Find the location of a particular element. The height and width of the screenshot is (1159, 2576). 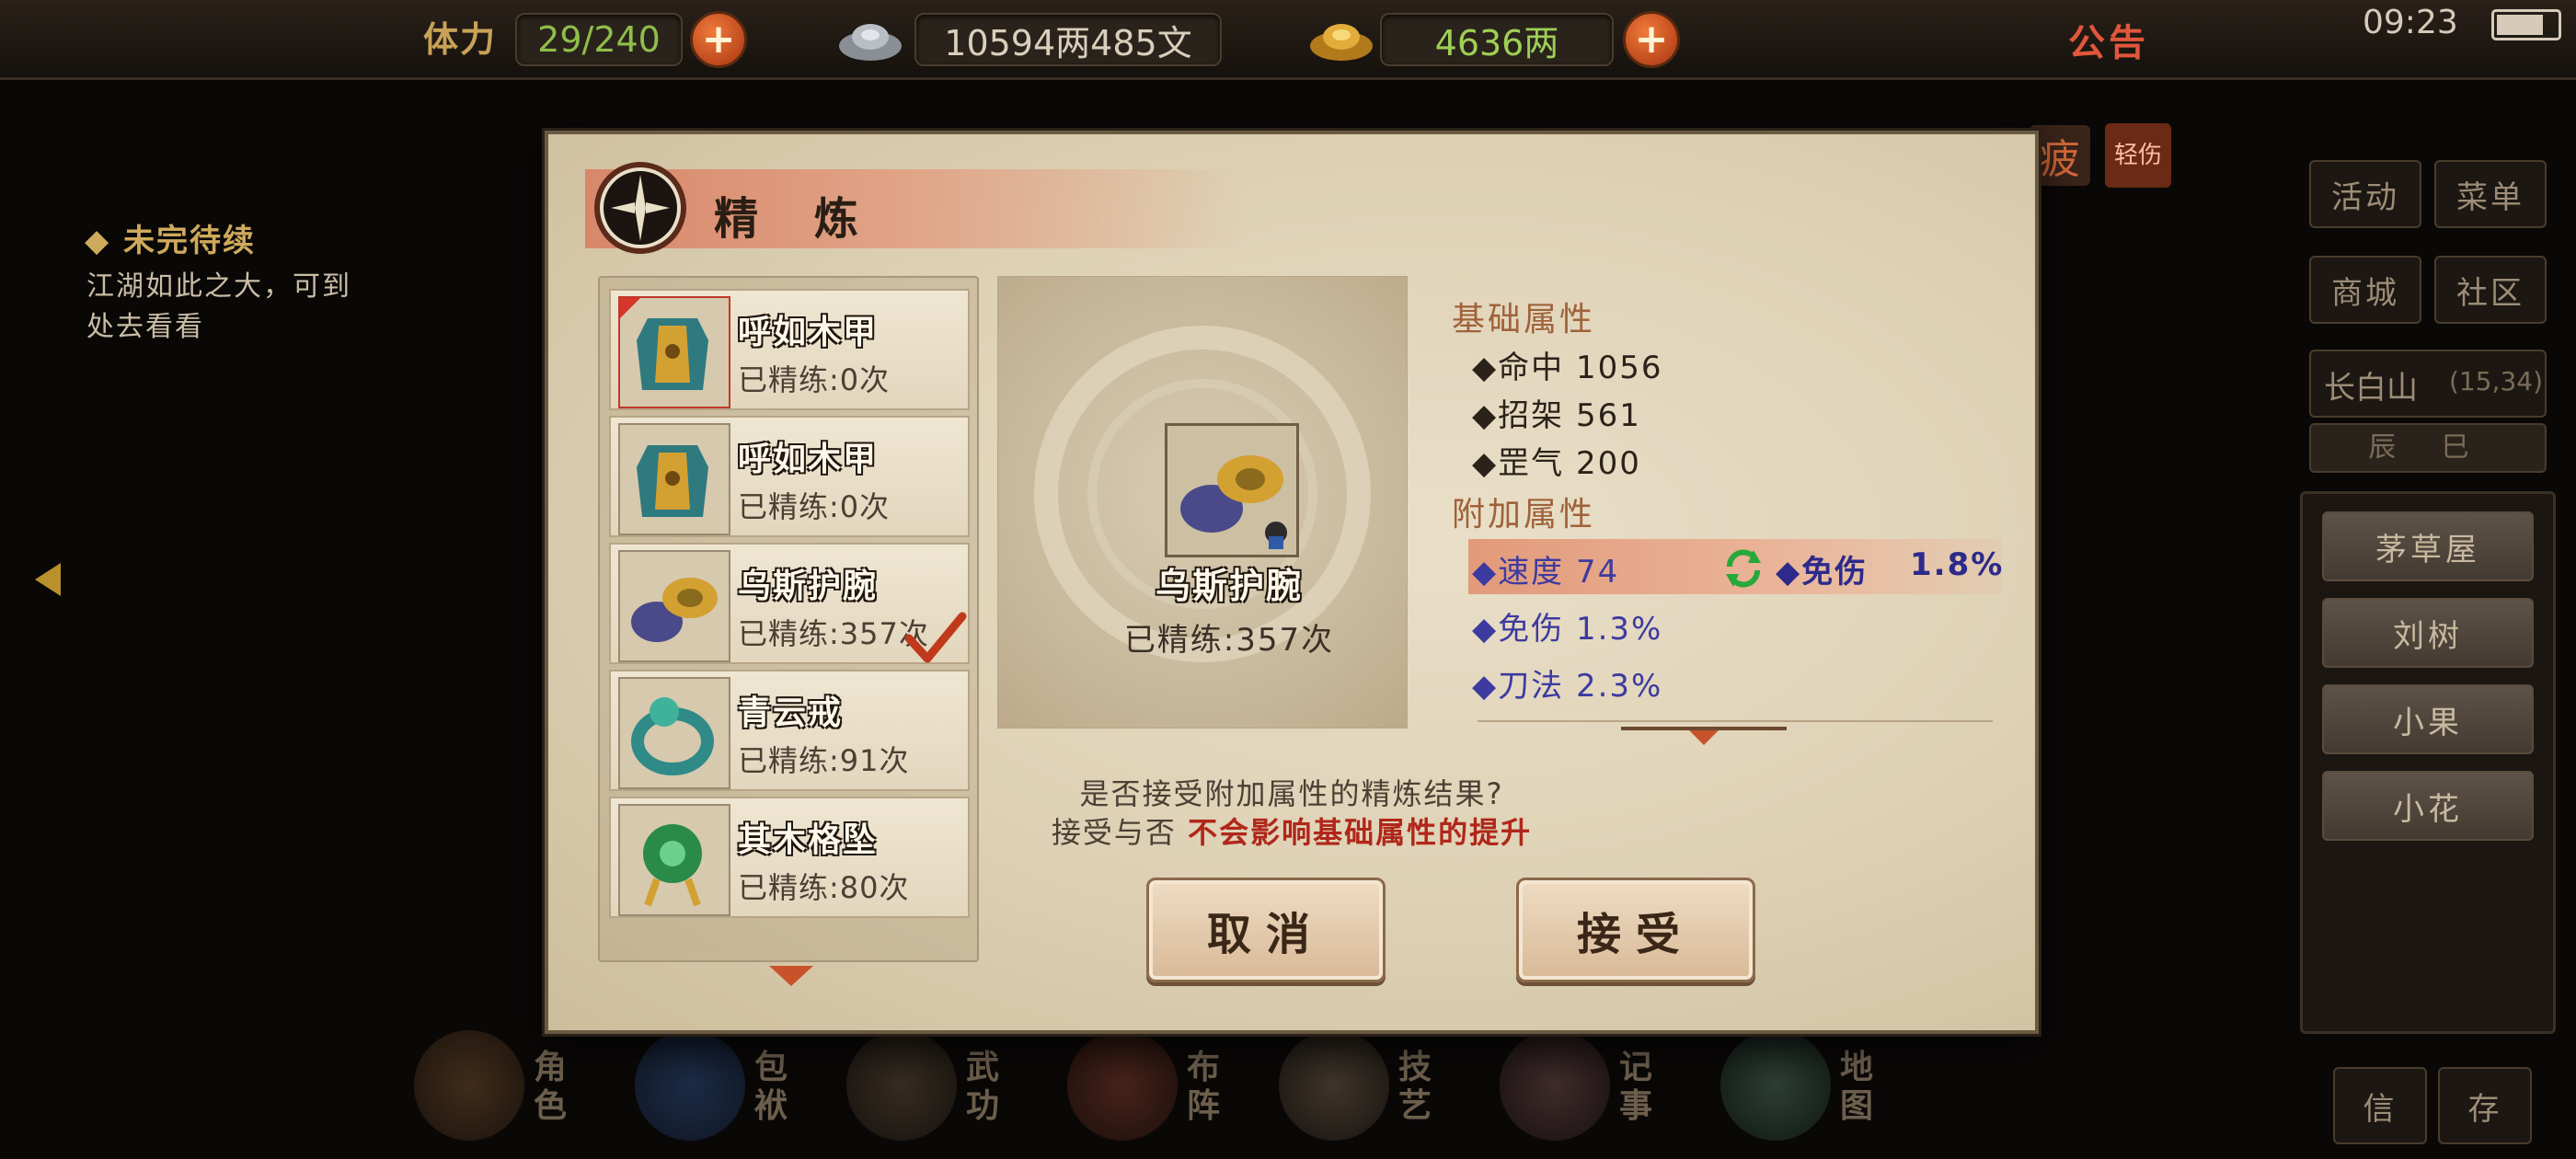

formation-icon is located at coordinates (1122, 1085).